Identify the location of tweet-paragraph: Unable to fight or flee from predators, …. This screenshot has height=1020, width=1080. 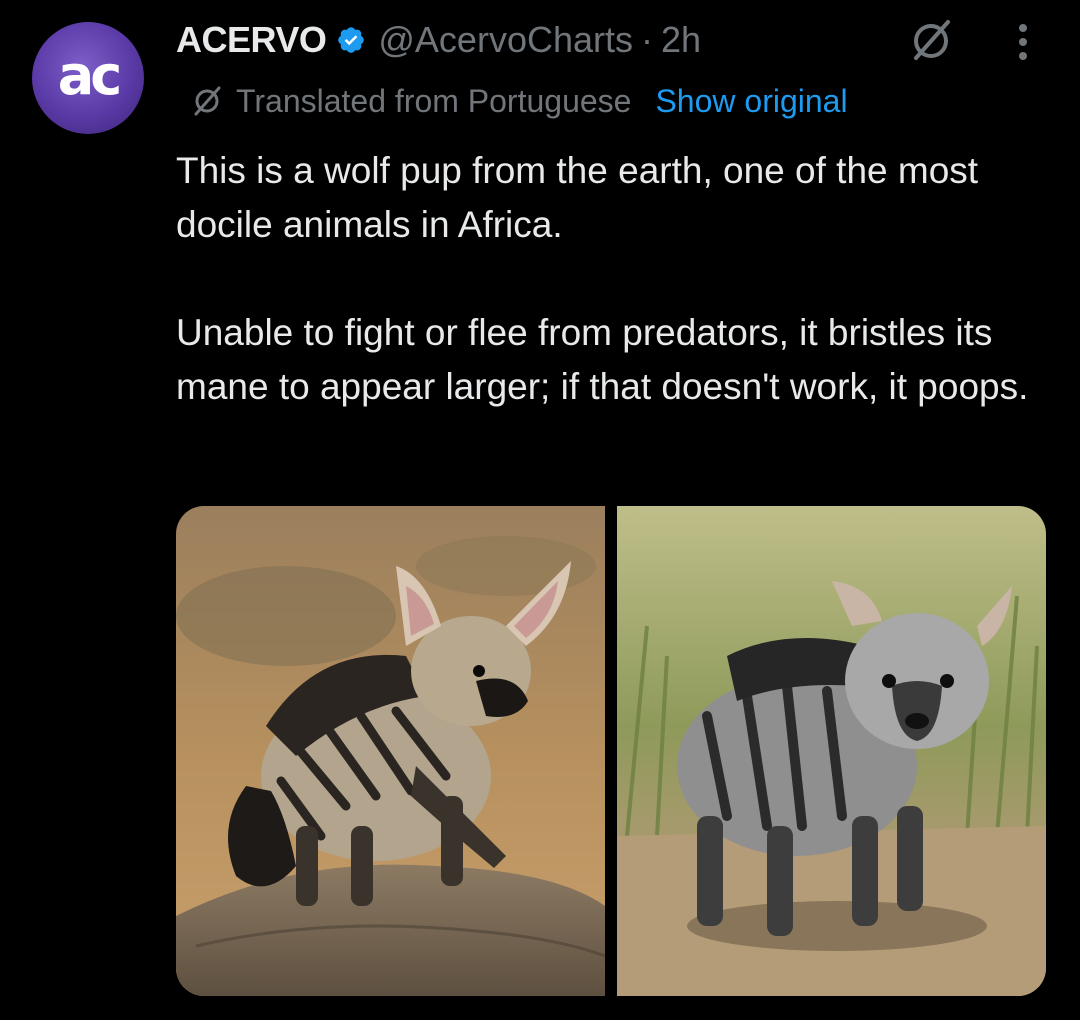
(602, 359).